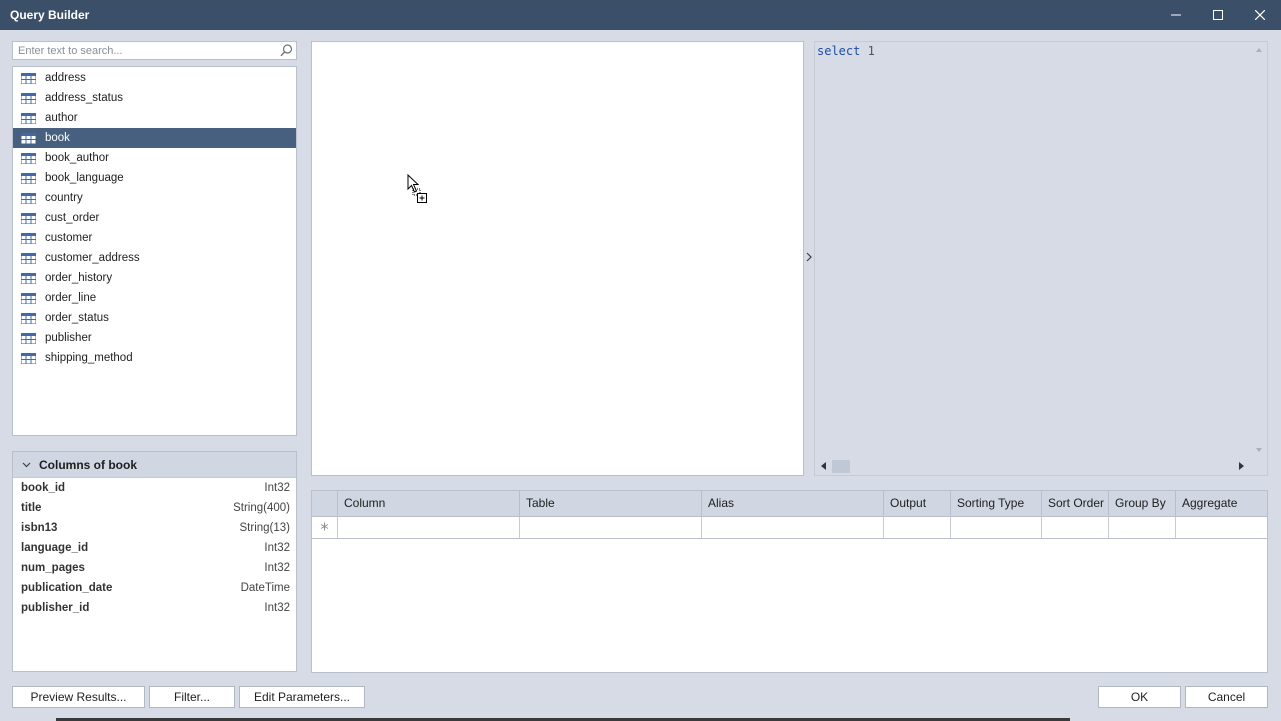 The height and width of the screenshot is (721, 1281). What do you see at coordinates (154, 258) in the screenshot?
I see `table-list-item: customer_address` at bounding box center [154, 258].